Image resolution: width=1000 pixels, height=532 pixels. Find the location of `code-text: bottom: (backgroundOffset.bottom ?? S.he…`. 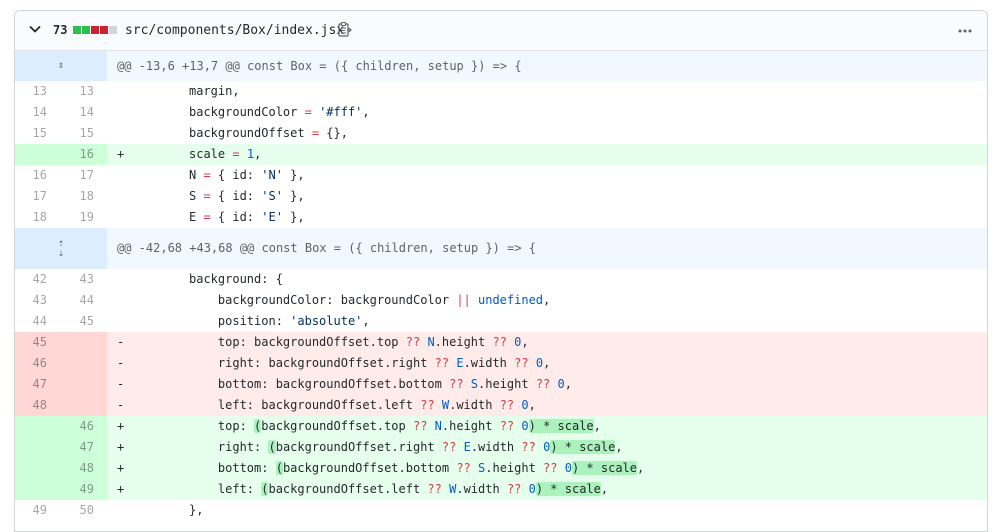

code-text: bottom: (backgroundOffset.bottom ?? S.he… is located at coordinates (417, 468).